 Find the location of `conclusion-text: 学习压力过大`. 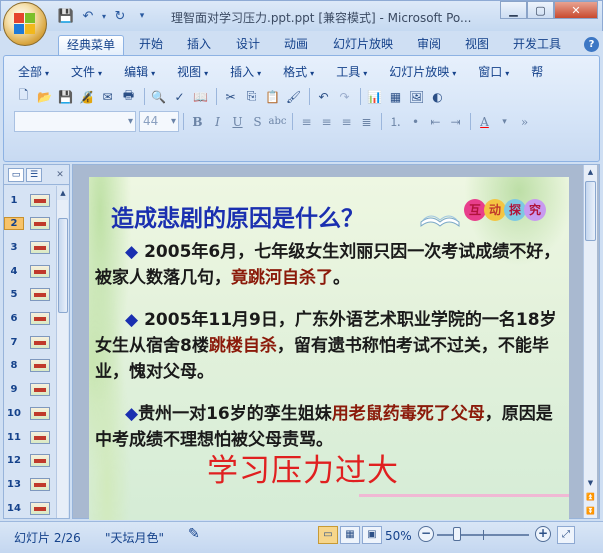

conclusion-text: 学习压力过大 is located at coordinates (303, 467).